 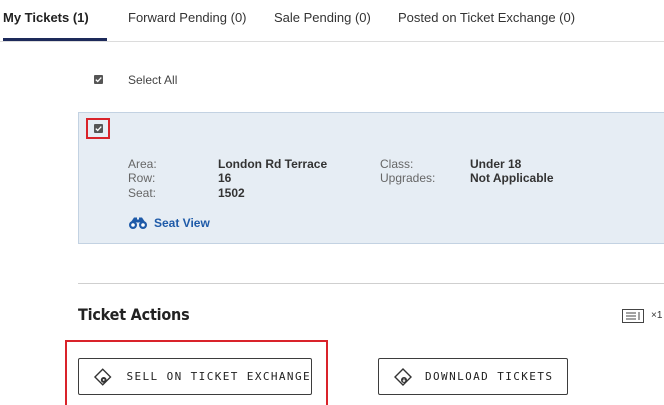 What do you see at coordinates (633, 316) in the screenshot?
I see `list-icon` at bounding box center [633, 316].